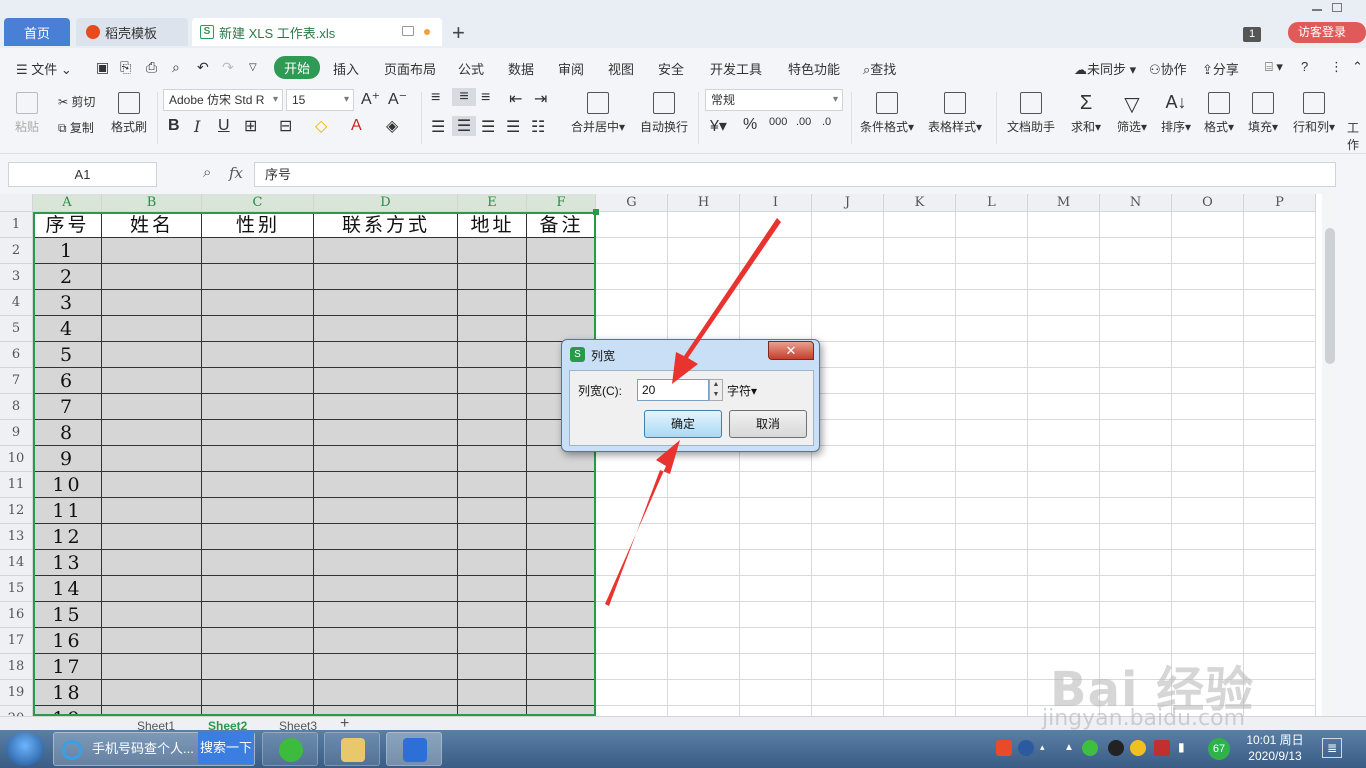  What do you see at coordinates (716, 390) in the screenshot?
I see `width-spinner: ▲ ▼` at bounding box center [716, 390].